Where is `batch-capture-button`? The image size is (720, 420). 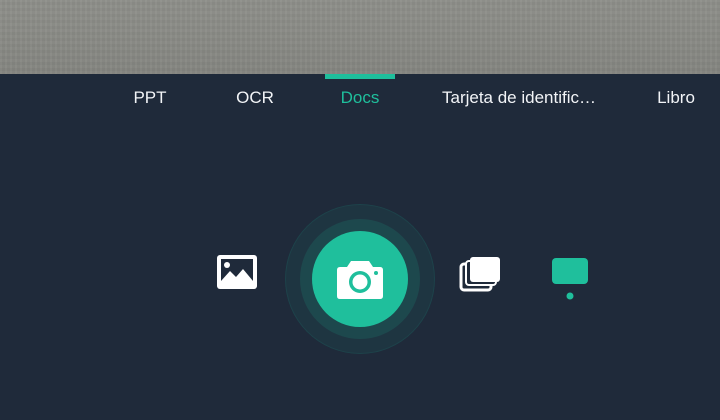
batch-capture-button is located at coordinates (481, 274).